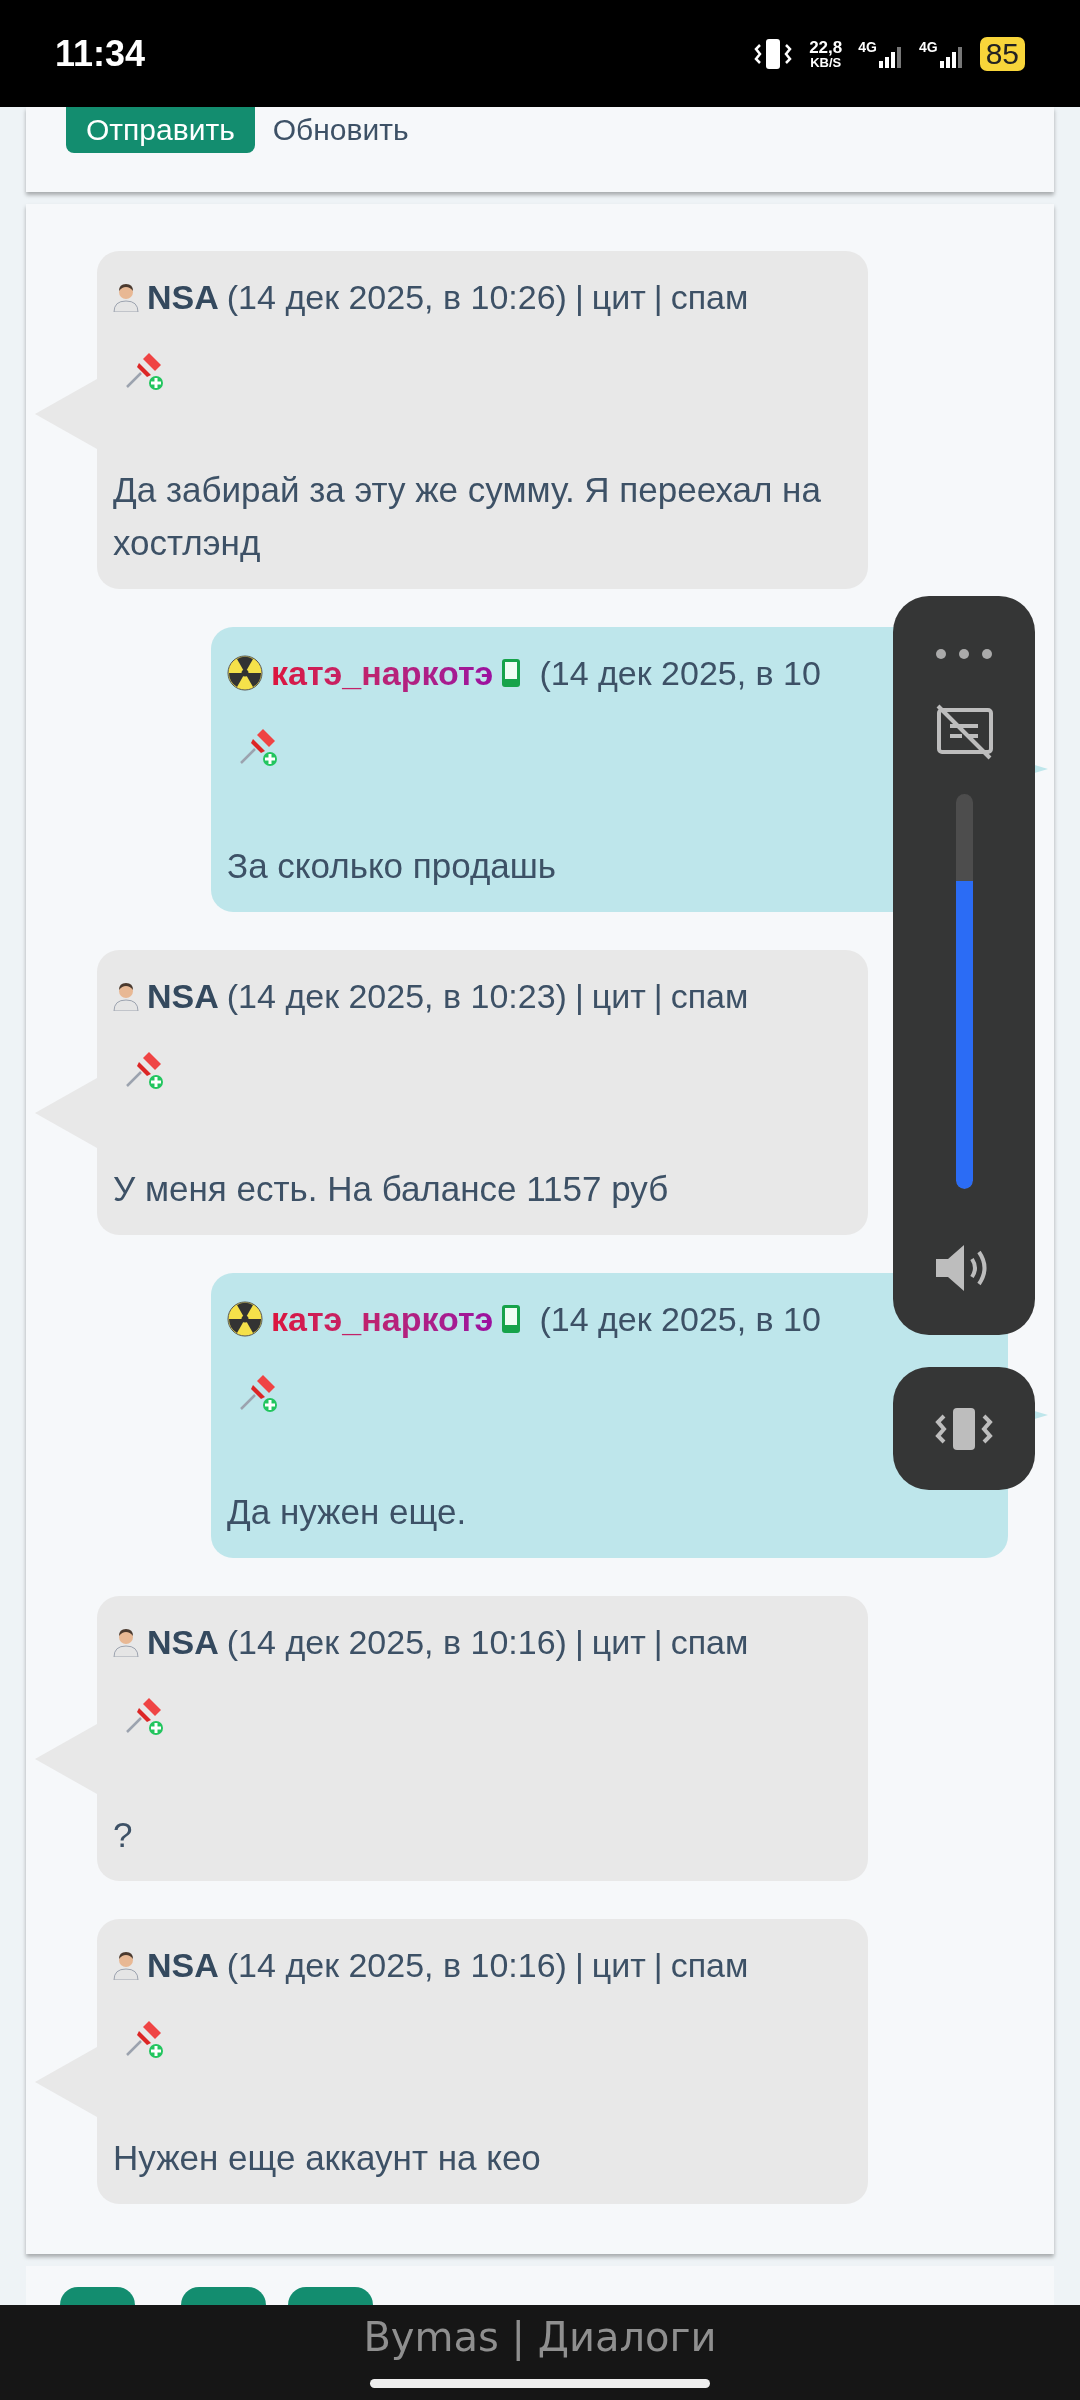 This screenshot has width=1080, height=2400. I want to click on message-text: За сколько продашь, so click(392, 866).